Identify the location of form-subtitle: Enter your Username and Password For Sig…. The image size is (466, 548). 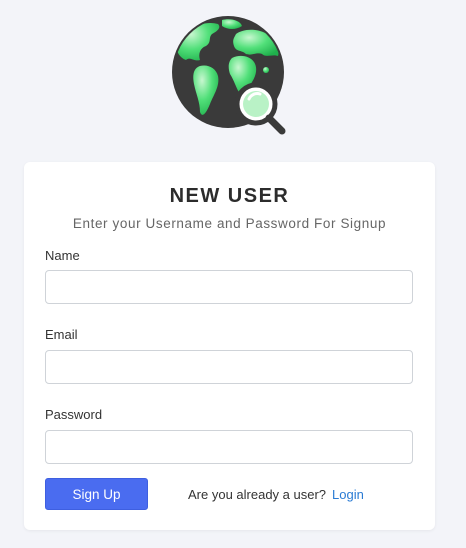
(229, 223).